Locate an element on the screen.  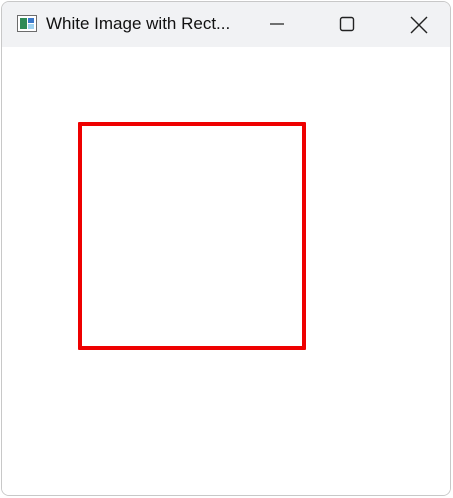
maximize-button is located at coordinates (347, 24).